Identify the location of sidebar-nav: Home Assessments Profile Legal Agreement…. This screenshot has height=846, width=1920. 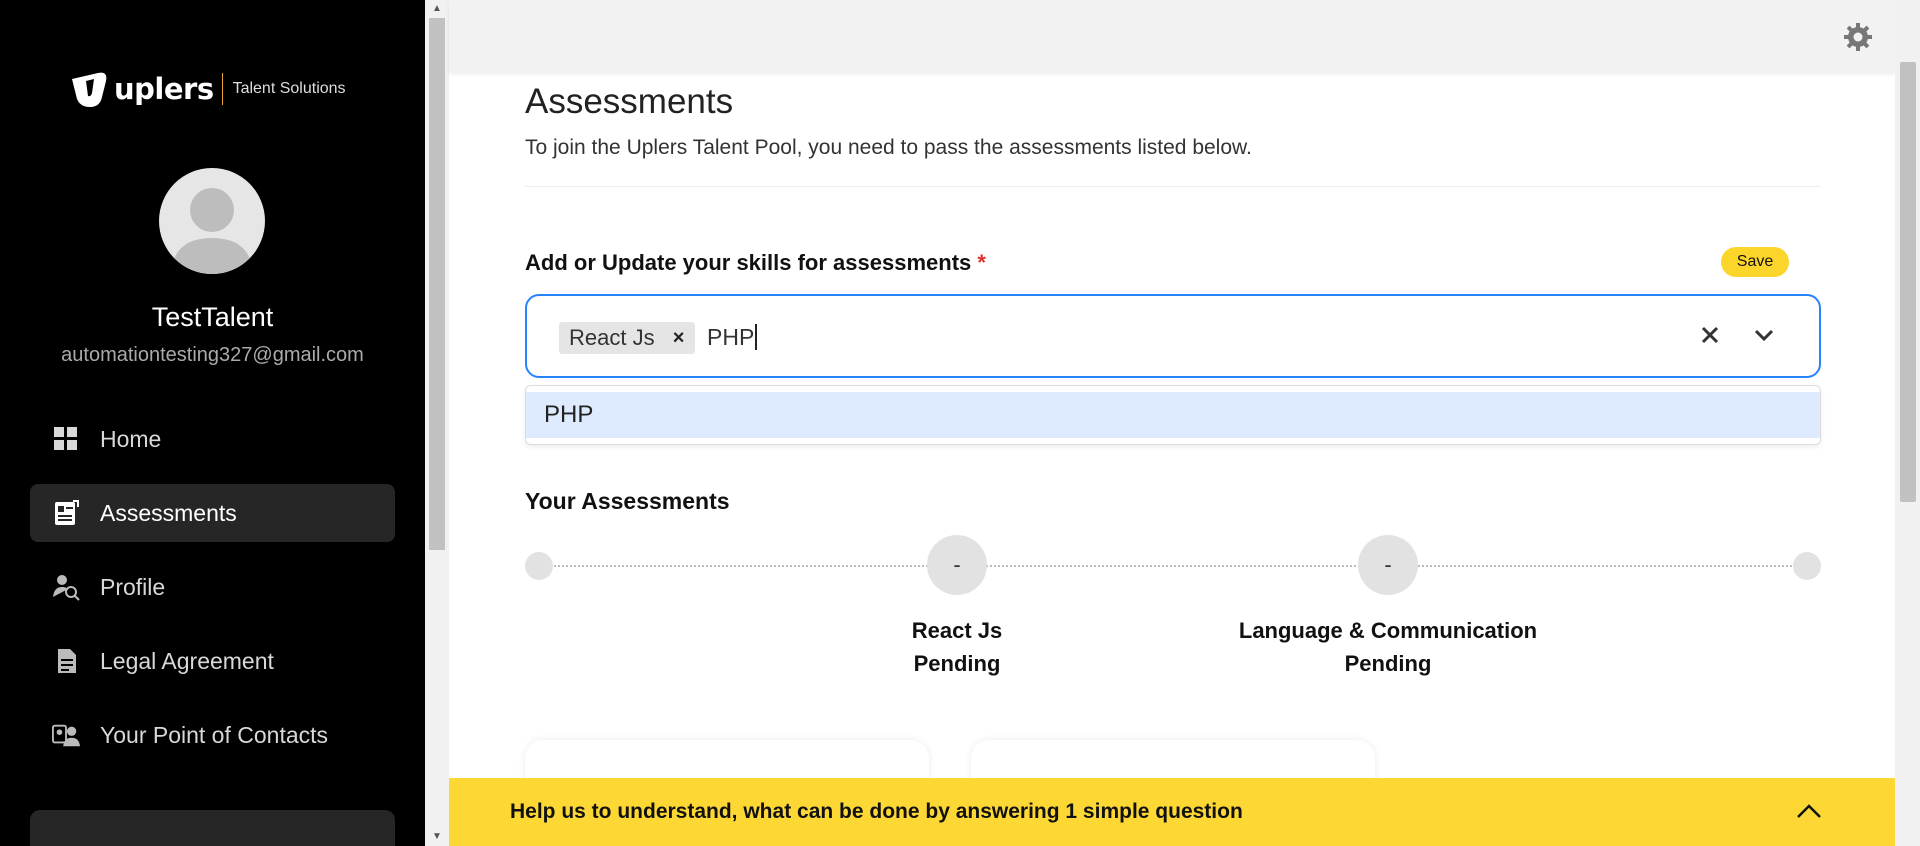
(212, 595).